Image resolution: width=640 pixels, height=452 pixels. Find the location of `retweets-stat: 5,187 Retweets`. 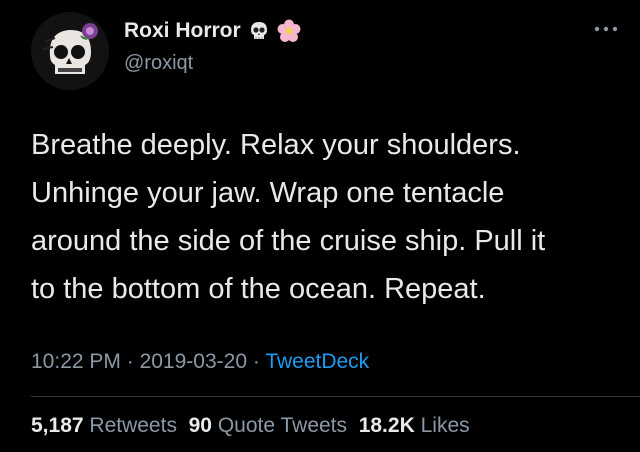

retweets-stat: 5,187 Retweets is located at coordinates (104, 425).